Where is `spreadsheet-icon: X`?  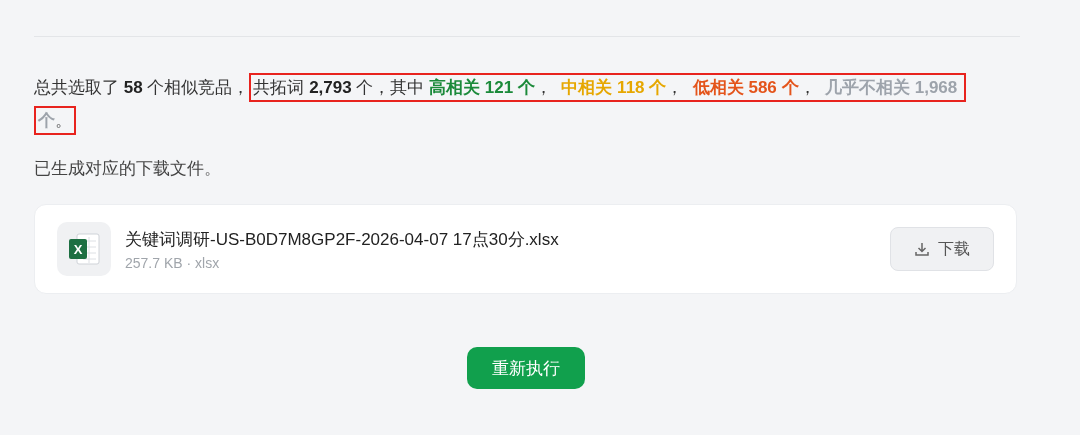
spreadsheet-icon: X is located at coordinates (84, 249).